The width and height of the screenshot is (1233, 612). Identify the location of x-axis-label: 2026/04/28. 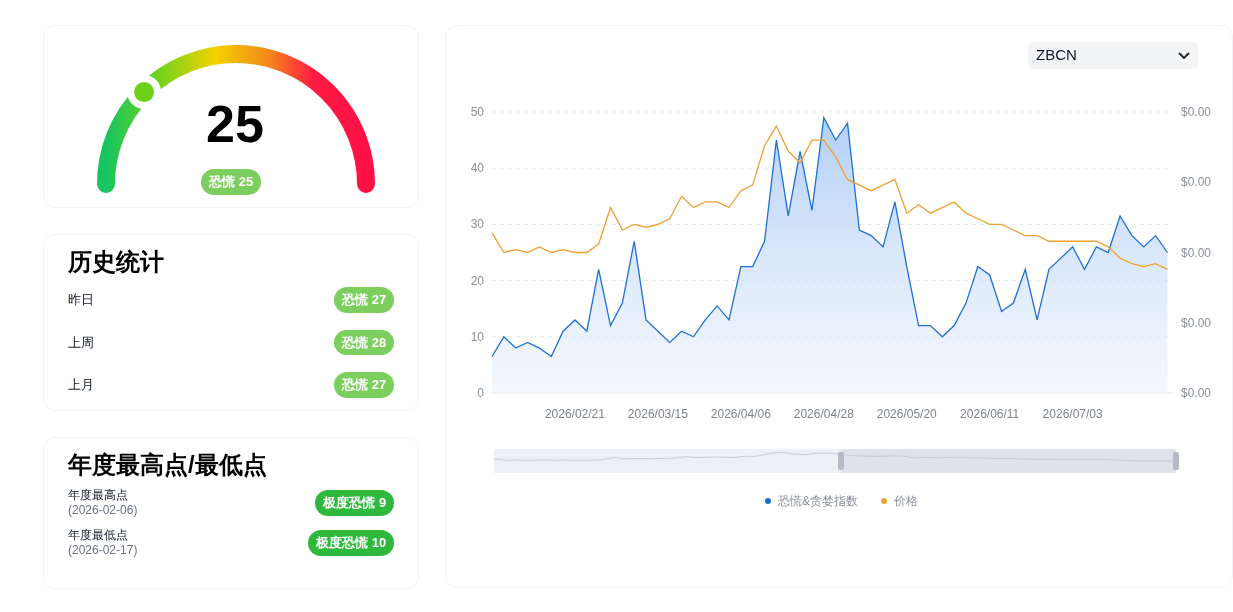
(823, 414).